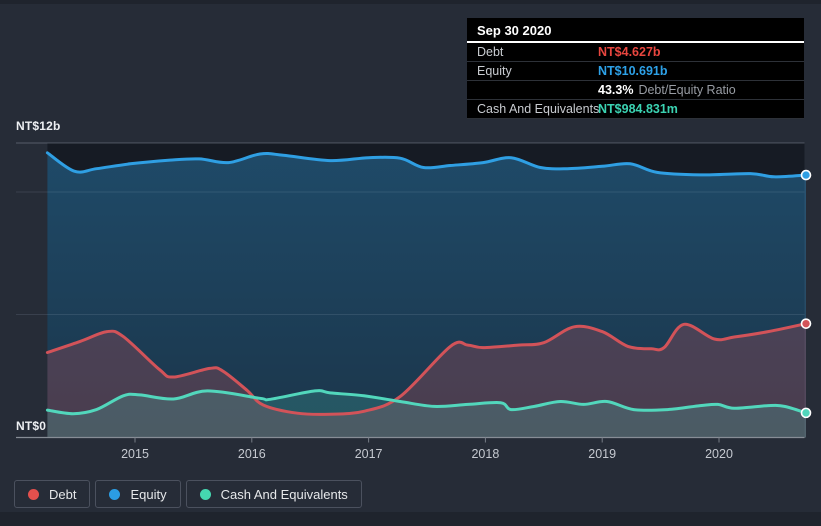 The height and width of the screenshot is (526, 821). What do you see at coordinates (806, 175) in the screenshot?
I see `equity-line-end-marker` at bounding box center [806, 175].